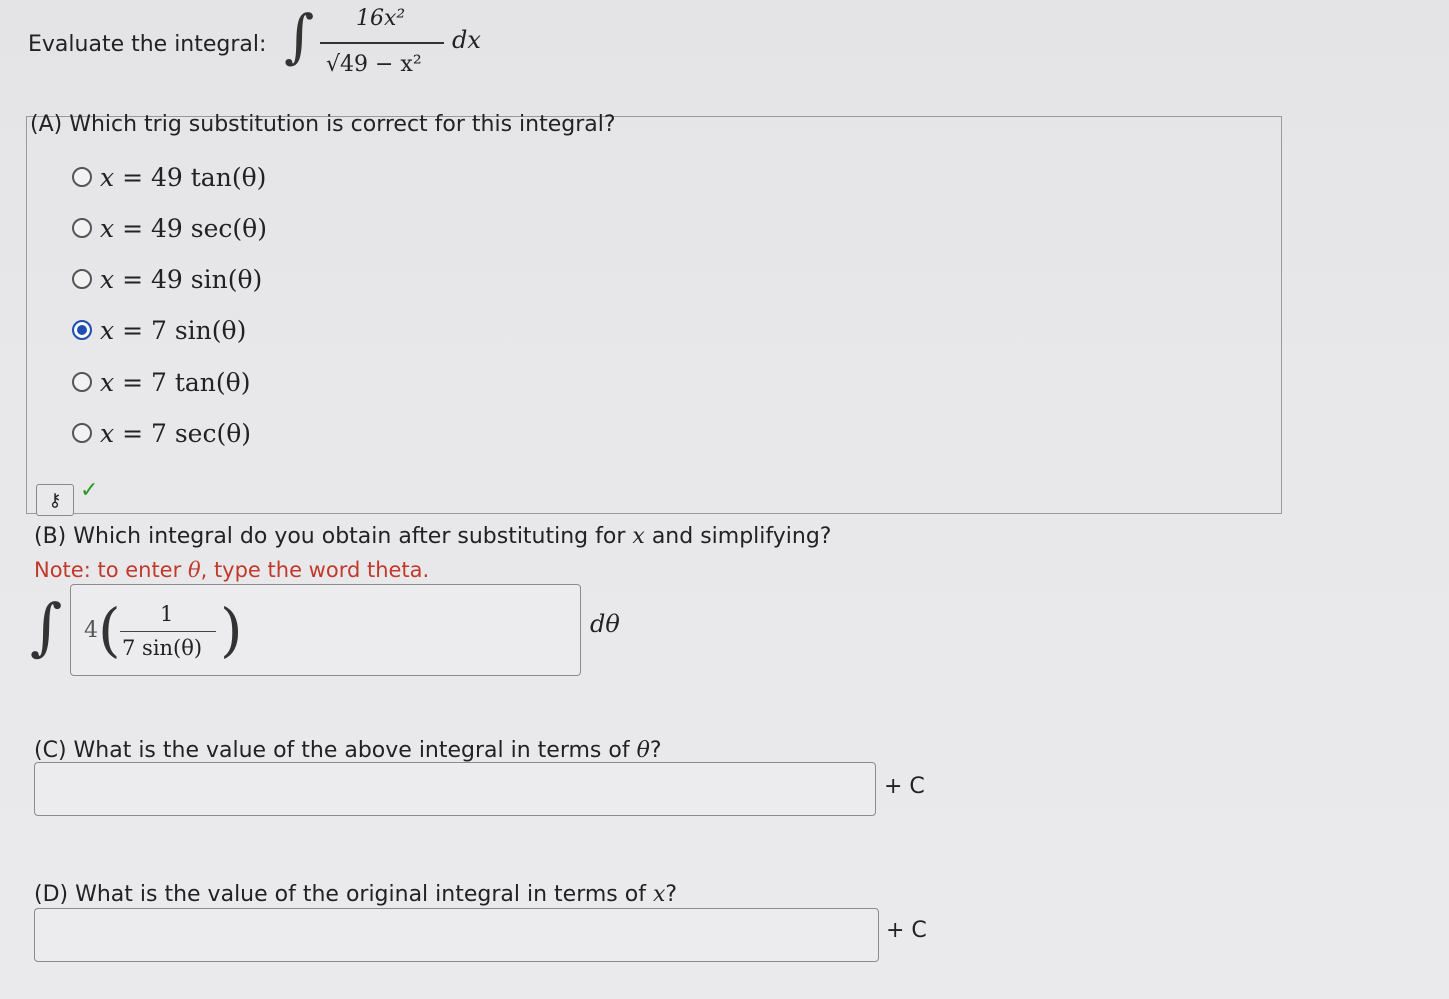  Describe the element at coordinates (108, 570) in the screenshot. I see `note-text: Note: to enter` at that location.